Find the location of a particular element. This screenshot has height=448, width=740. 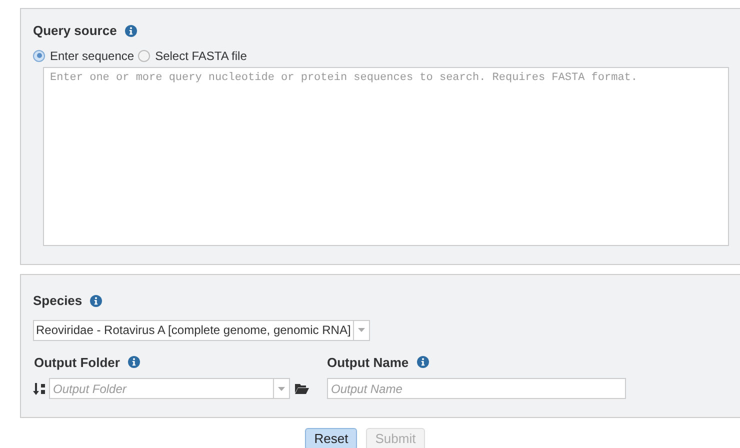

form-button: Reset is located at coordinates (331, 438).